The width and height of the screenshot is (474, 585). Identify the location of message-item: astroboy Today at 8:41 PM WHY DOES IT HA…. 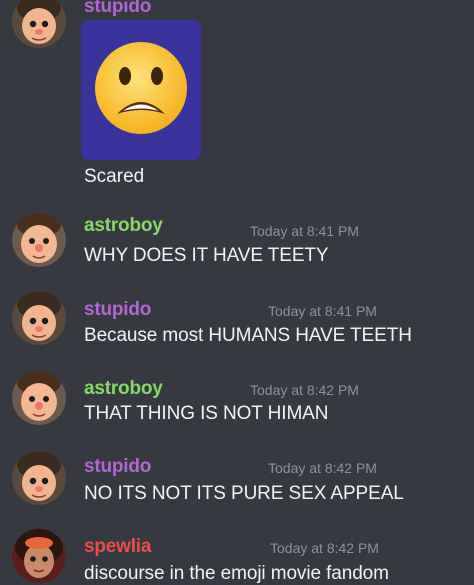
(237, 244).